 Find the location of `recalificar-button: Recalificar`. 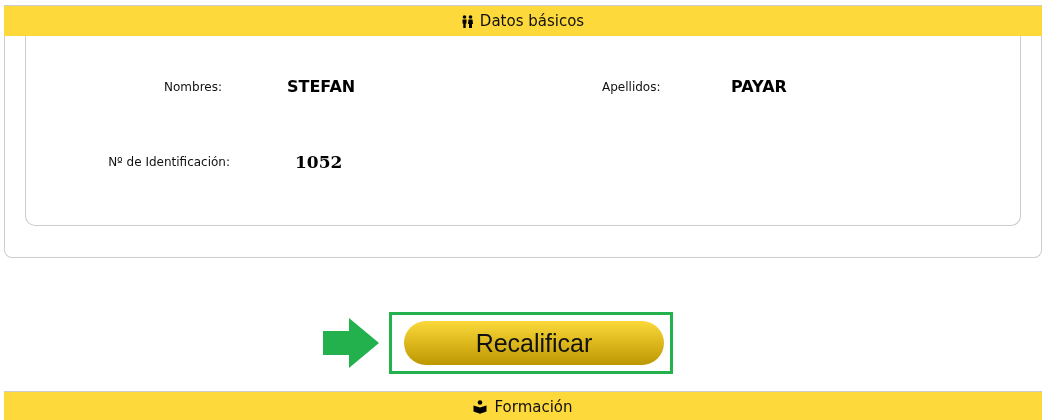

recalificar-button: Recalificar is located at coordinates (534, 343).